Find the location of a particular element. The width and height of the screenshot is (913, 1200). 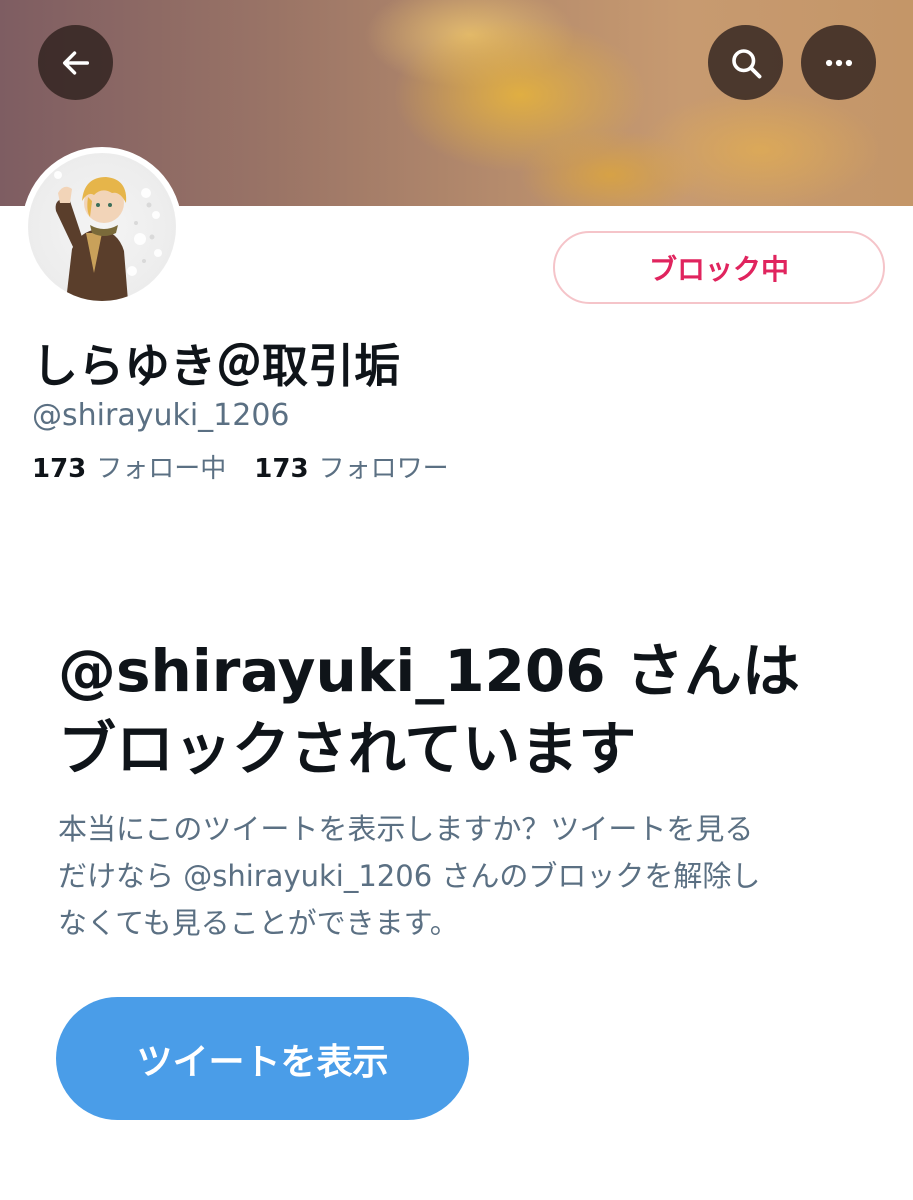

followers-label: フォロワー is located at coordinates (383, 469).